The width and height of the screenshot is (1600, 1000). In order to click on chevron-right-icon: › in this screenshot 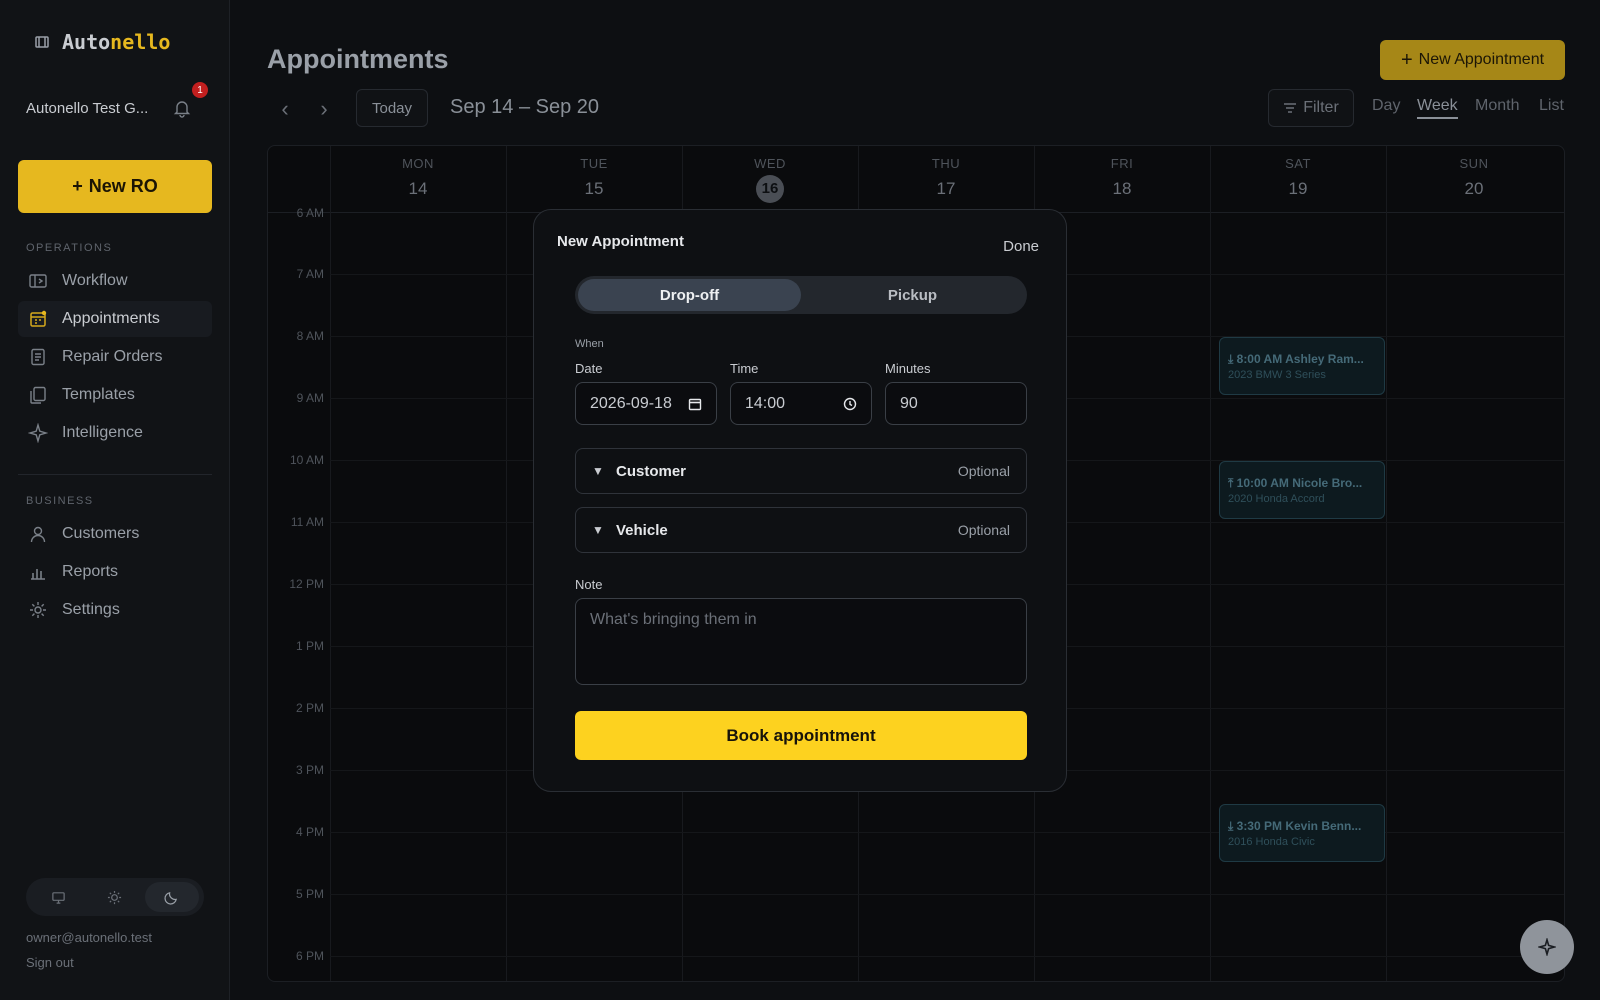, I will do `click(324, 108)`.